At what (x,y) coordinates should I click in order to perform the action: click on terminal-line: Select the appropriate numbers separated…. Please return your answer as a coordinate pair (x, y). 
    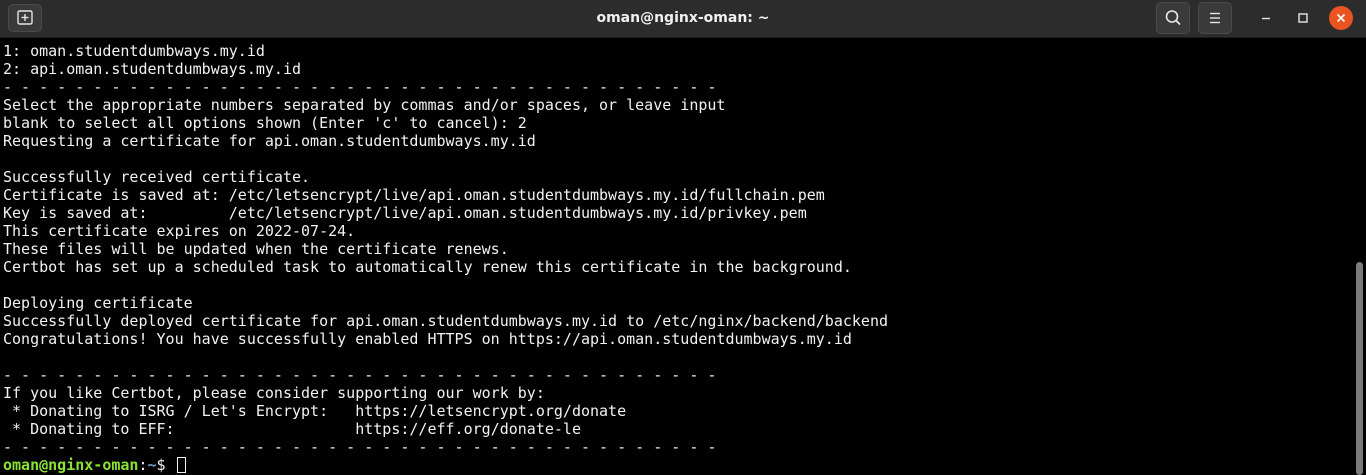
    Looking at the image, I should click on (364, 105).